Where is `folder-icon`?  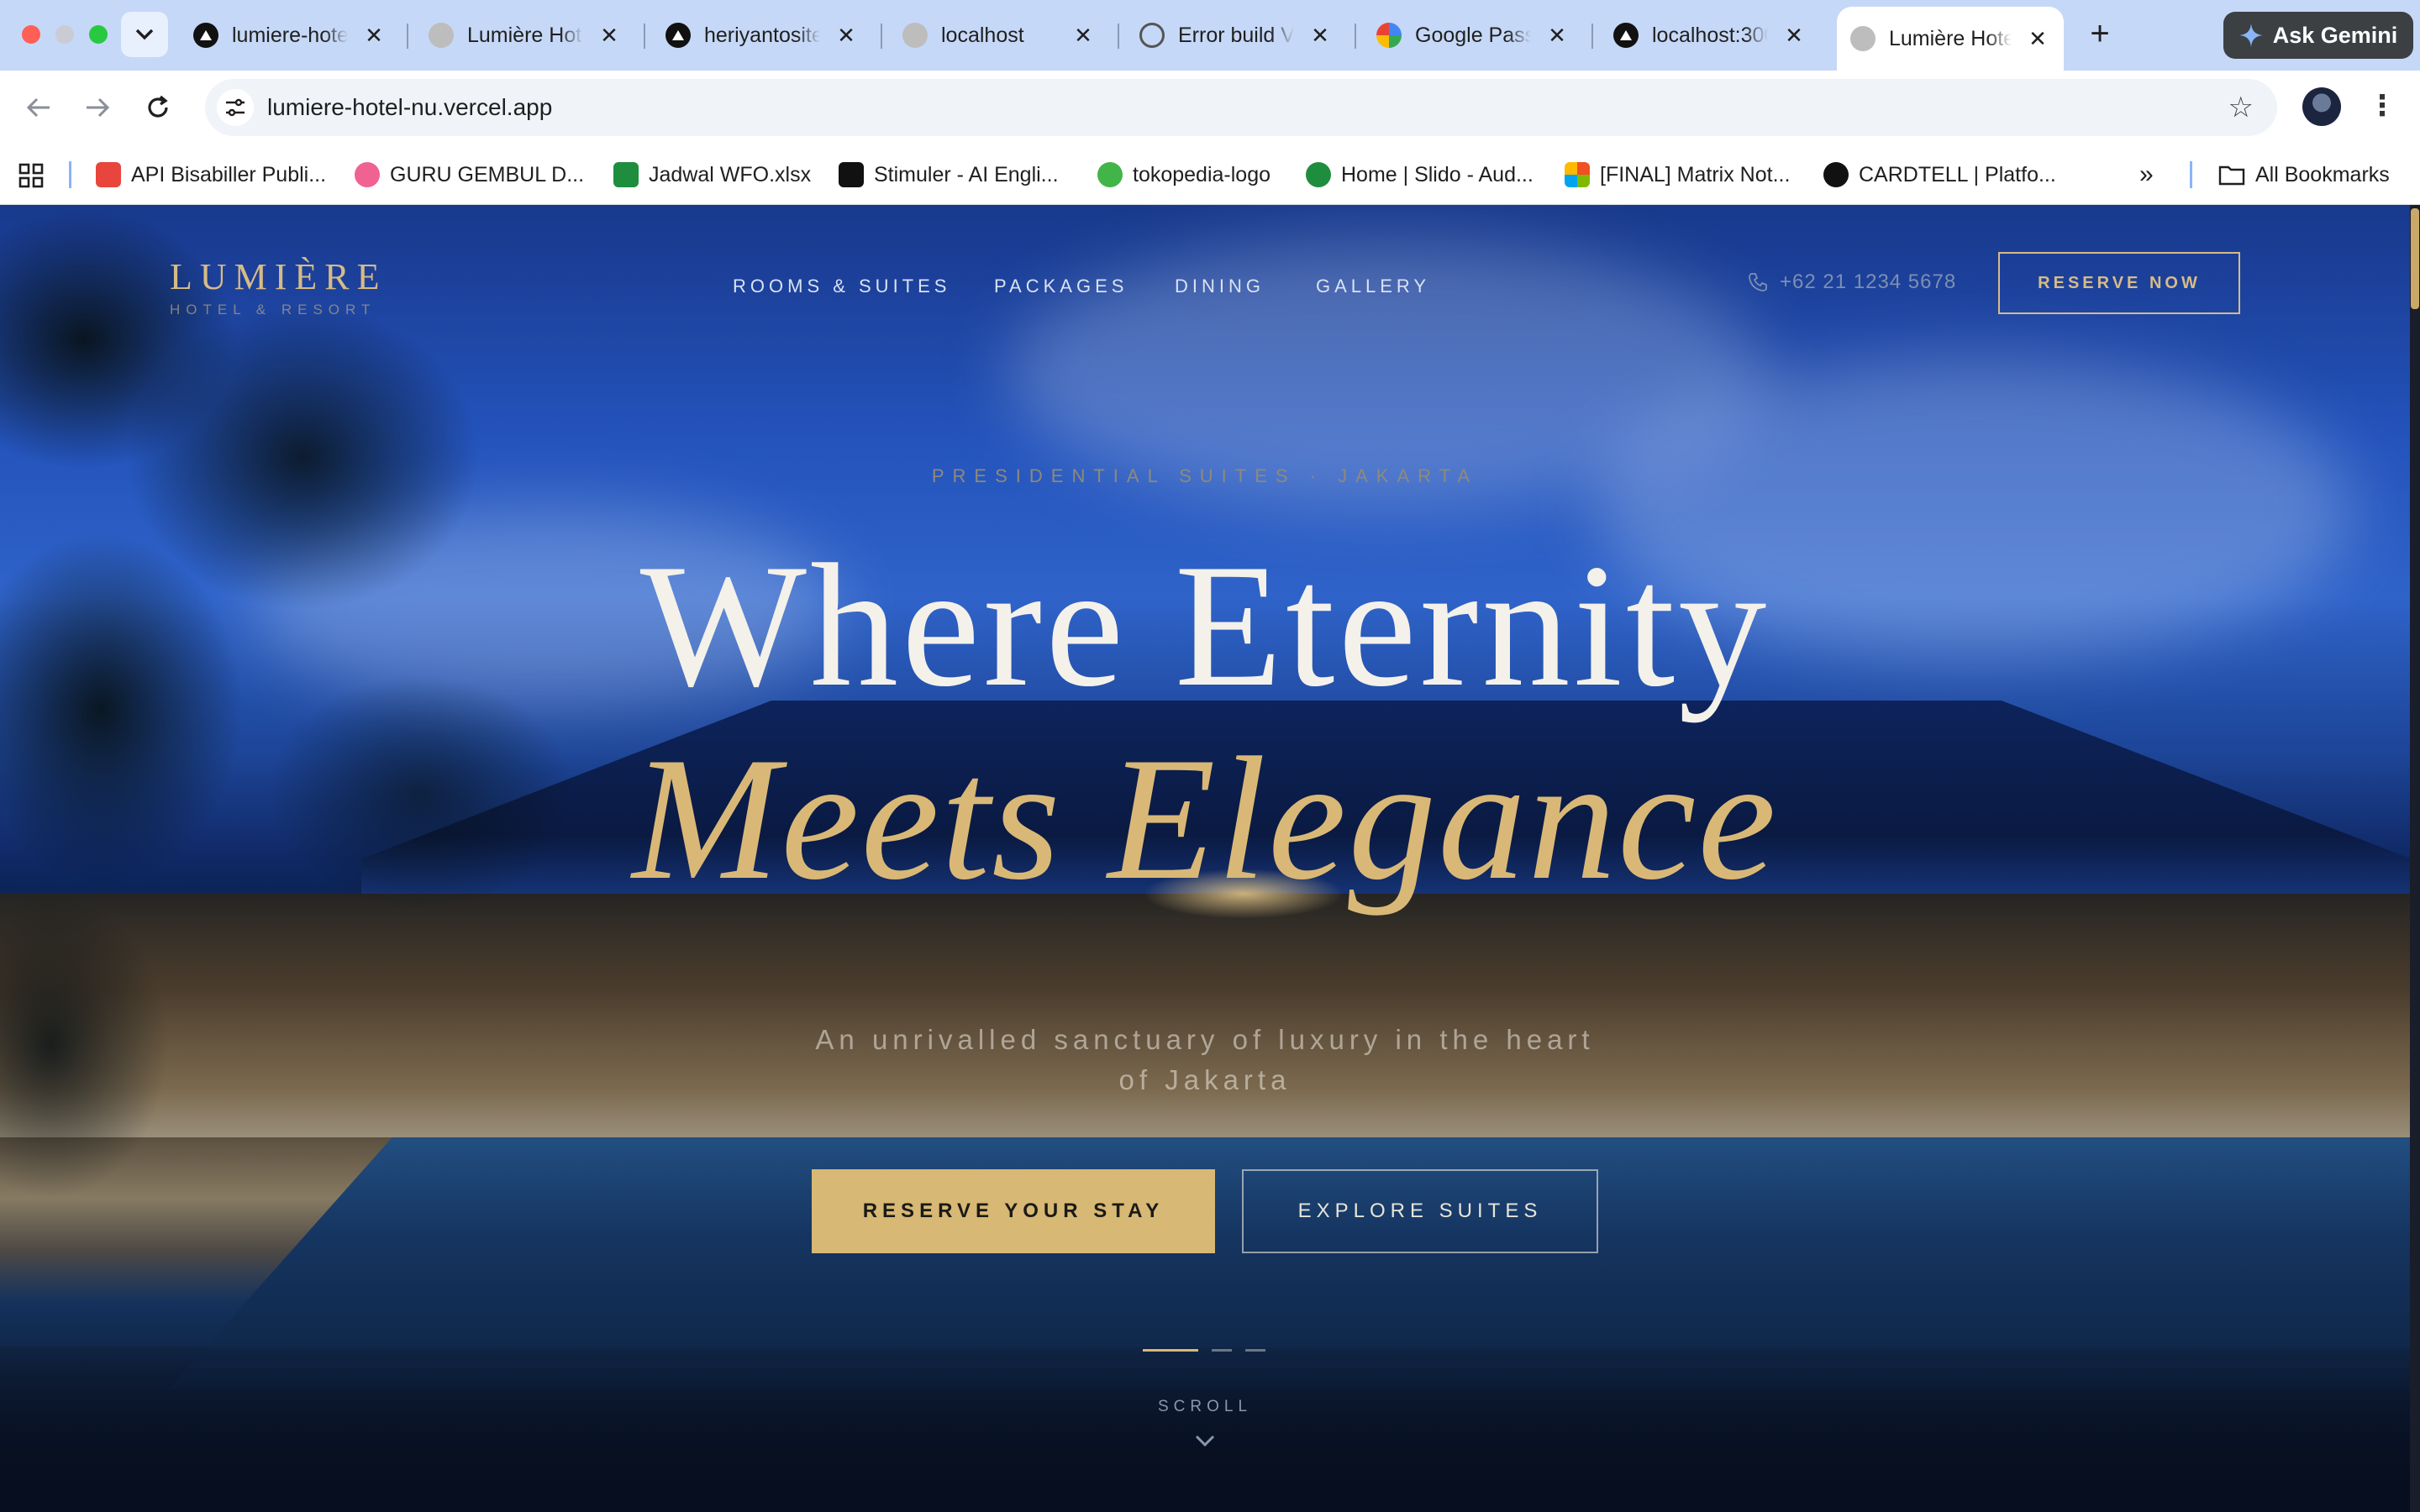
folder-icon is located at coordinates (2231, 175).